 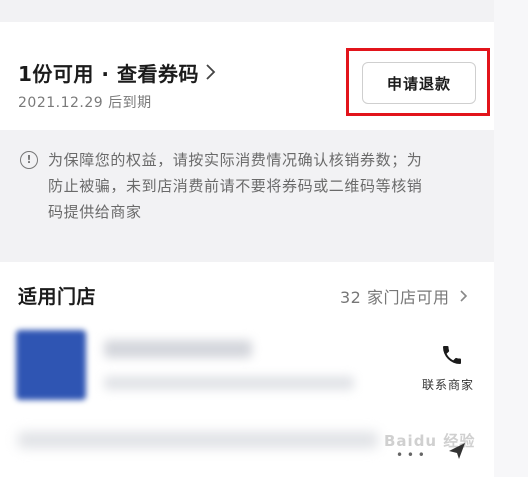 I want to click on voucher-expiry: 2021.12.29 后到期, so click(x=85, y=103).